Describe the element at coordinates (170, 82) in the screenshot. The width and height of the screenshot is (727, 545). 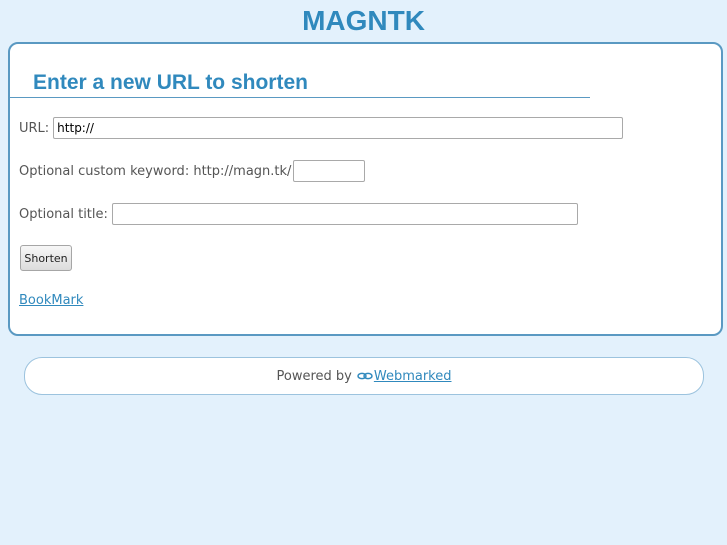
I see `section-heading: Enter a new URL to shorten` at that location.